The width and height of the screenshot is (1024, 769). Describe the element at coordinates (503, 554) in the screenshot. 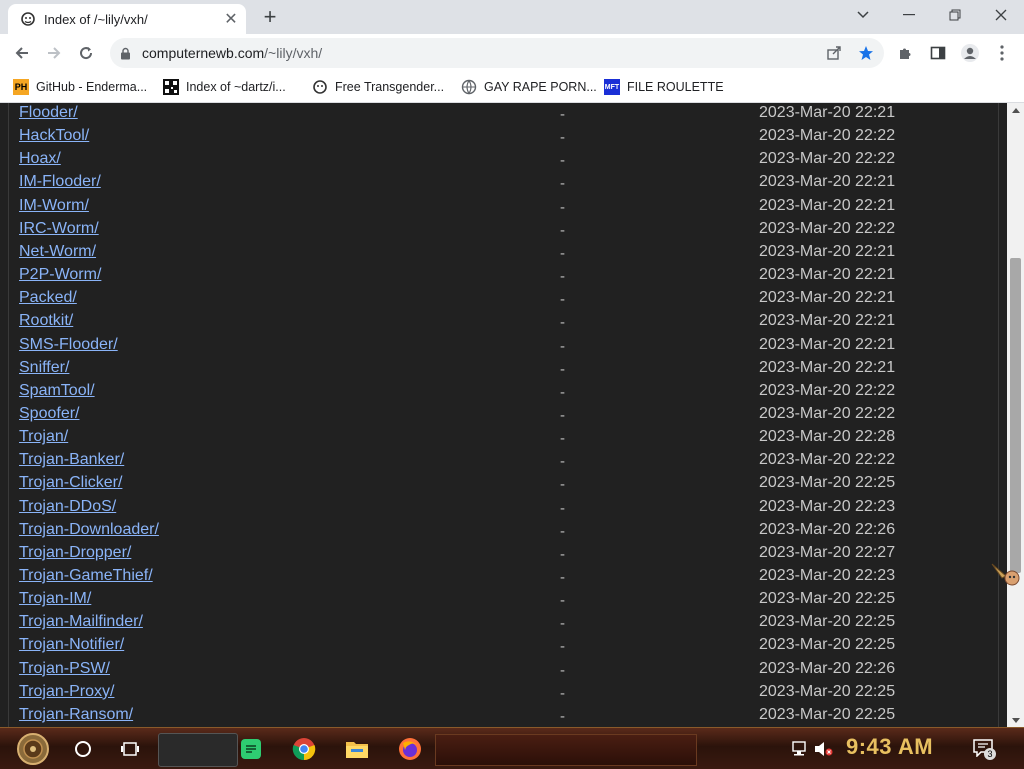

I see `table-row: Trojan-Dropper/ - 2023-Mar-20 22:27` at that location.